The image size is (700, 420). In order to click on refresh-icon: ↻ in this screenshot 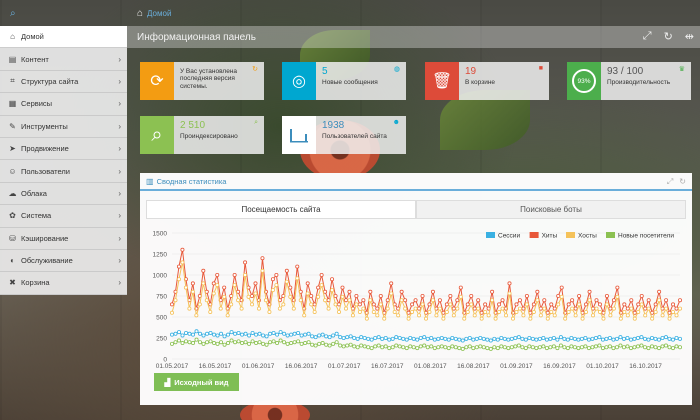, I will do `click(668, 36)`.